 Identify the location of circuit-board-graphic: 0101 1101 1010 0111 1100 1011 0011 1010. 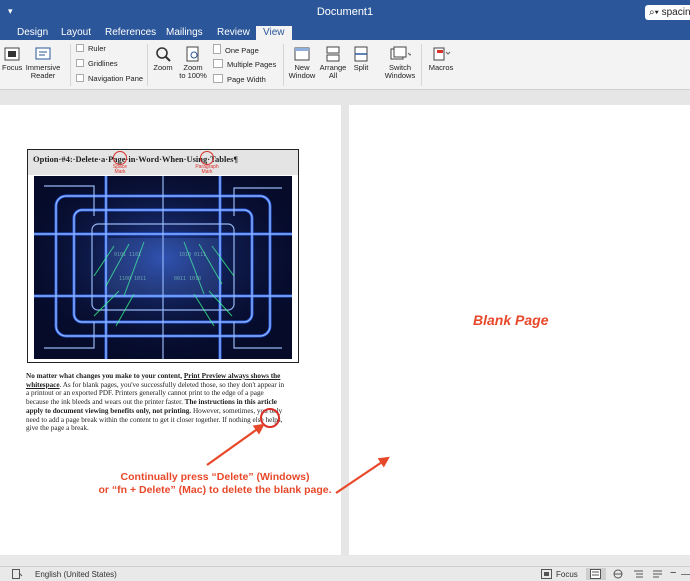
(163, 267).